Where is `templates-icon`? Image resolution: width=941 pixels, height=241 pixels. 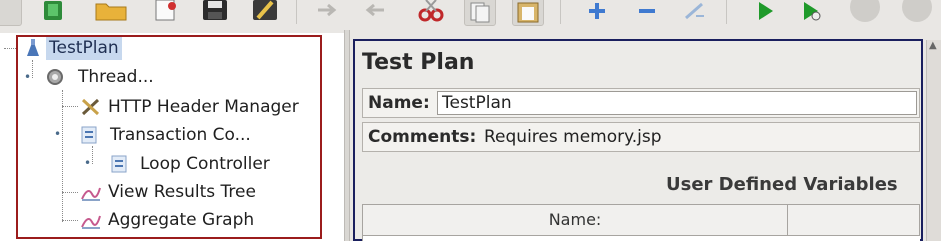 templates-icon is located at coordinates (53, 12).